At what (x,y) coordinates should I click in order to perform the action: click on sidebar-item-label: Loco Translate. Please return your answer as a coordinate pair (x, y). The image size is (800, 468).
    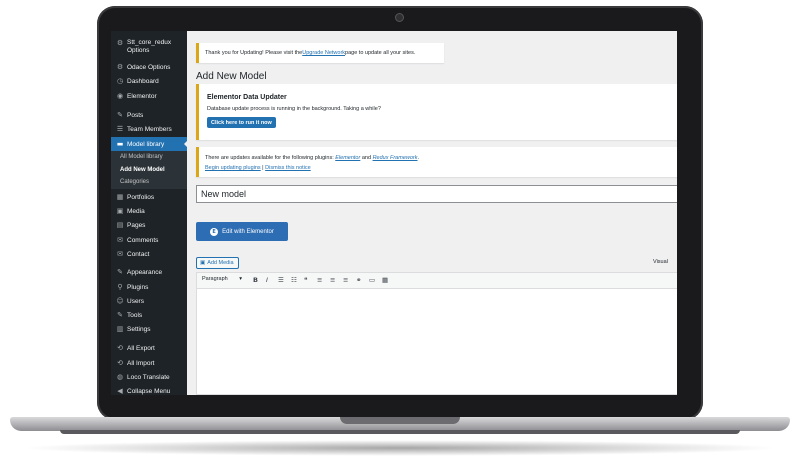
    Looking at the image, I should click on (148, 377).